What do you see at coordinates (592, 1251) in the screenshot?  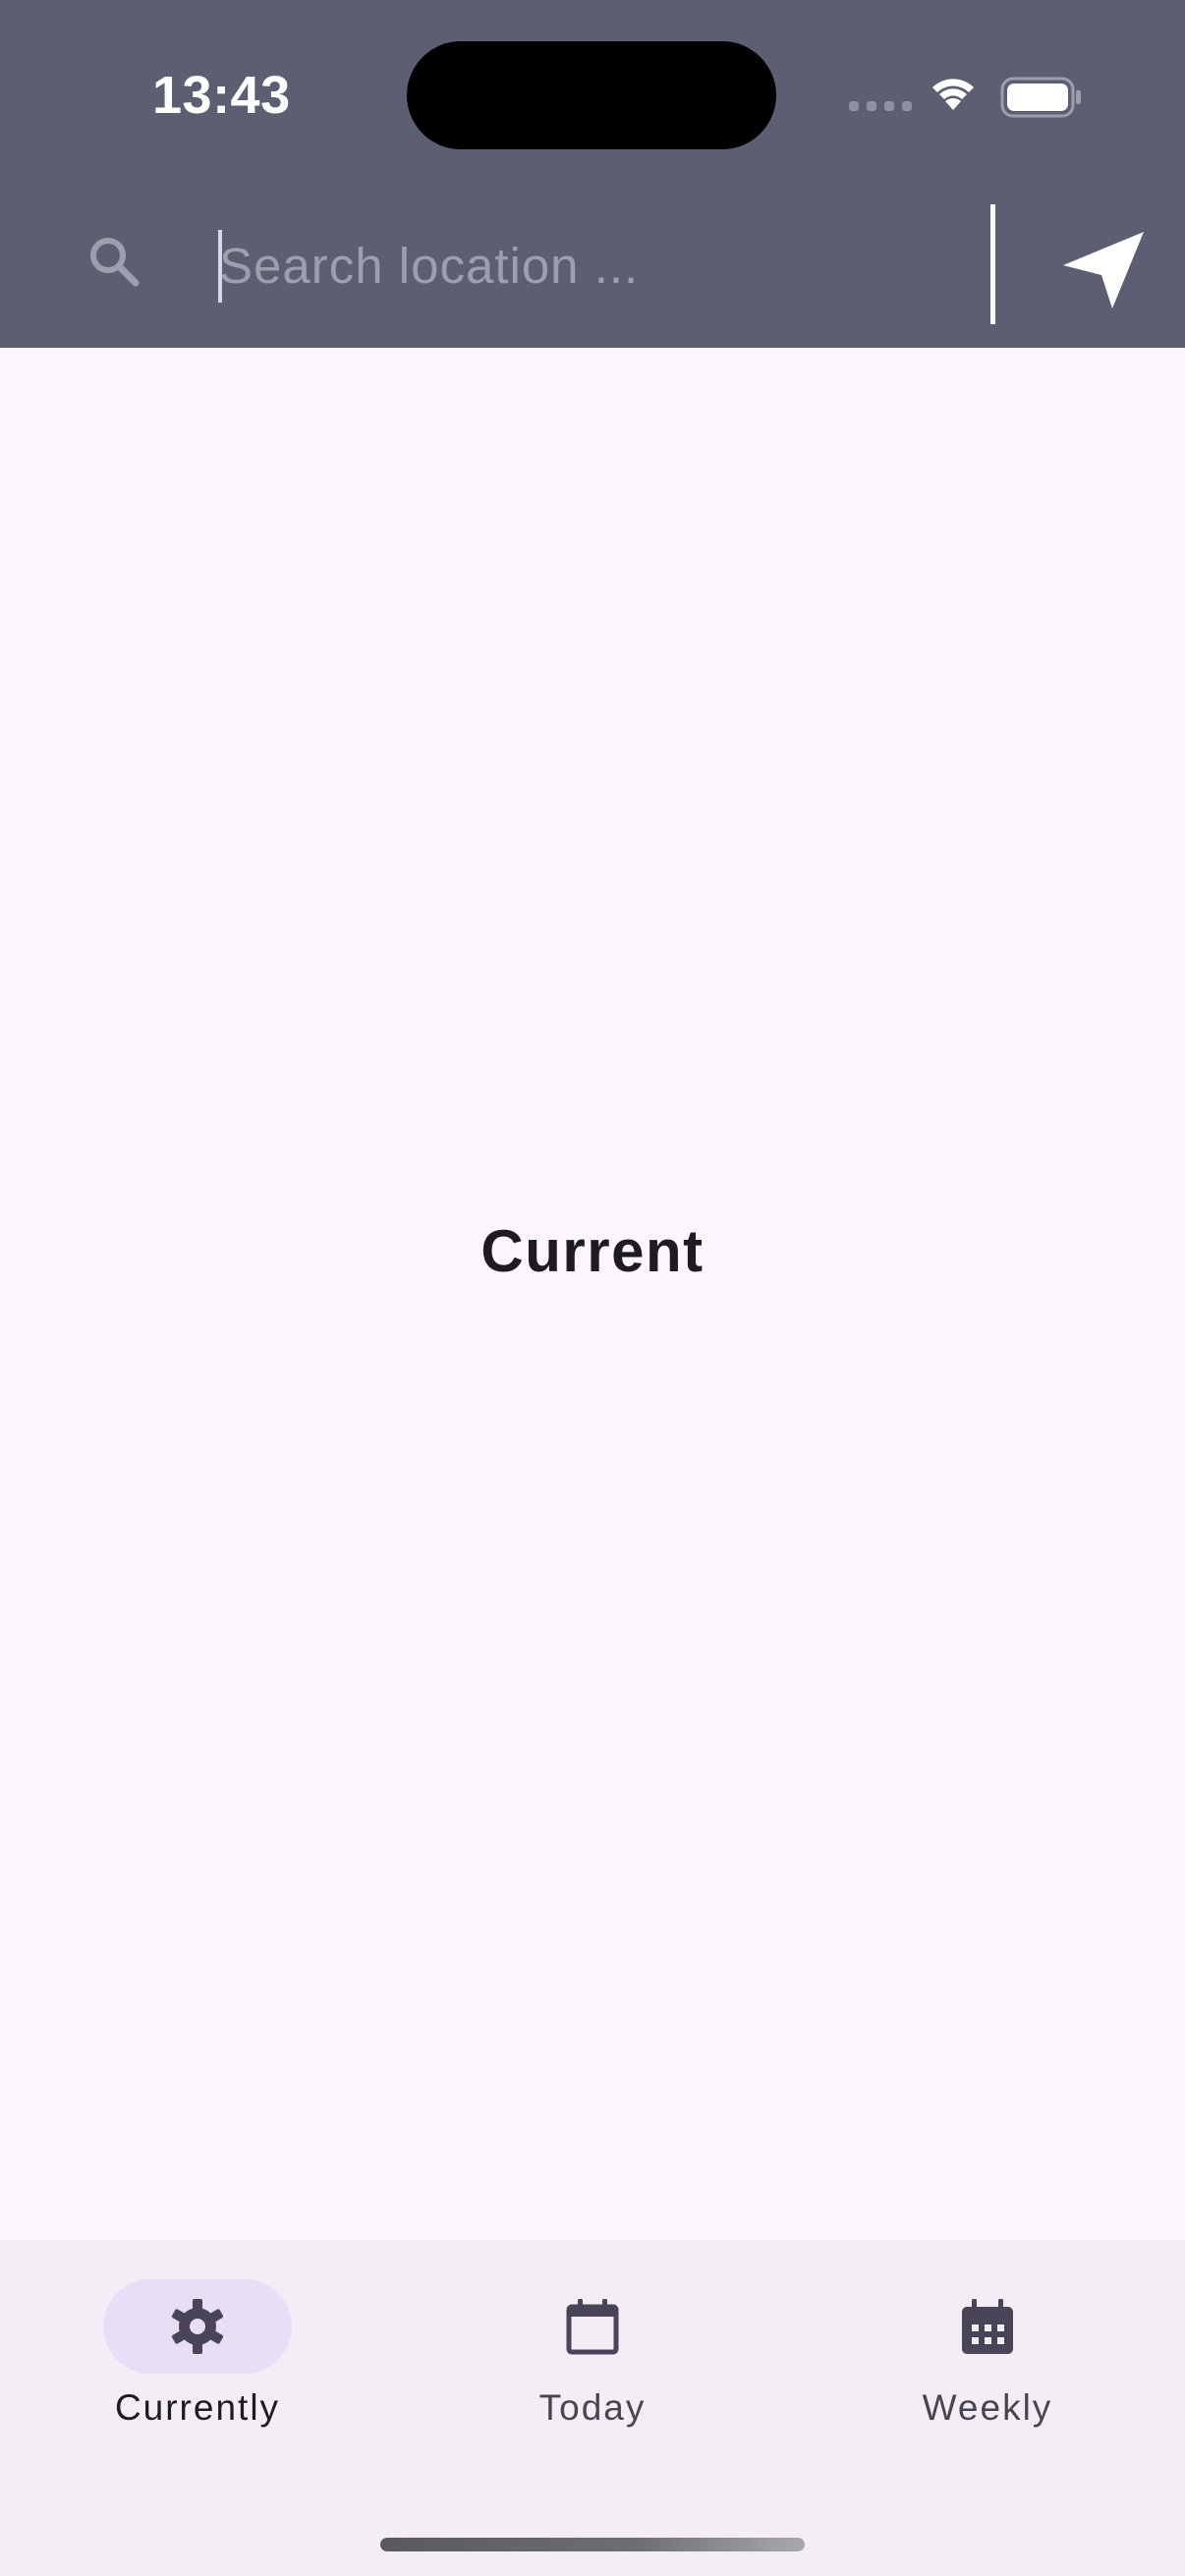 I see `page-title: Current` at bounding box center [592, 1251].